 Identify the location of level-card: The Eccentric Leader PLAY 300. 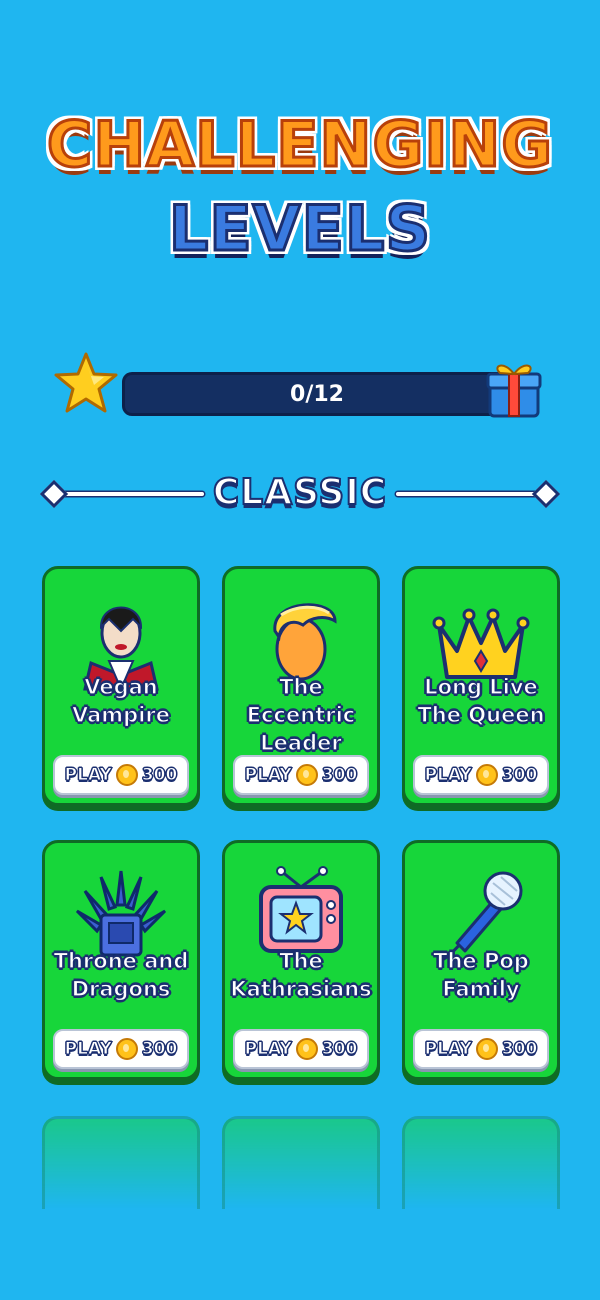
(301, 686).